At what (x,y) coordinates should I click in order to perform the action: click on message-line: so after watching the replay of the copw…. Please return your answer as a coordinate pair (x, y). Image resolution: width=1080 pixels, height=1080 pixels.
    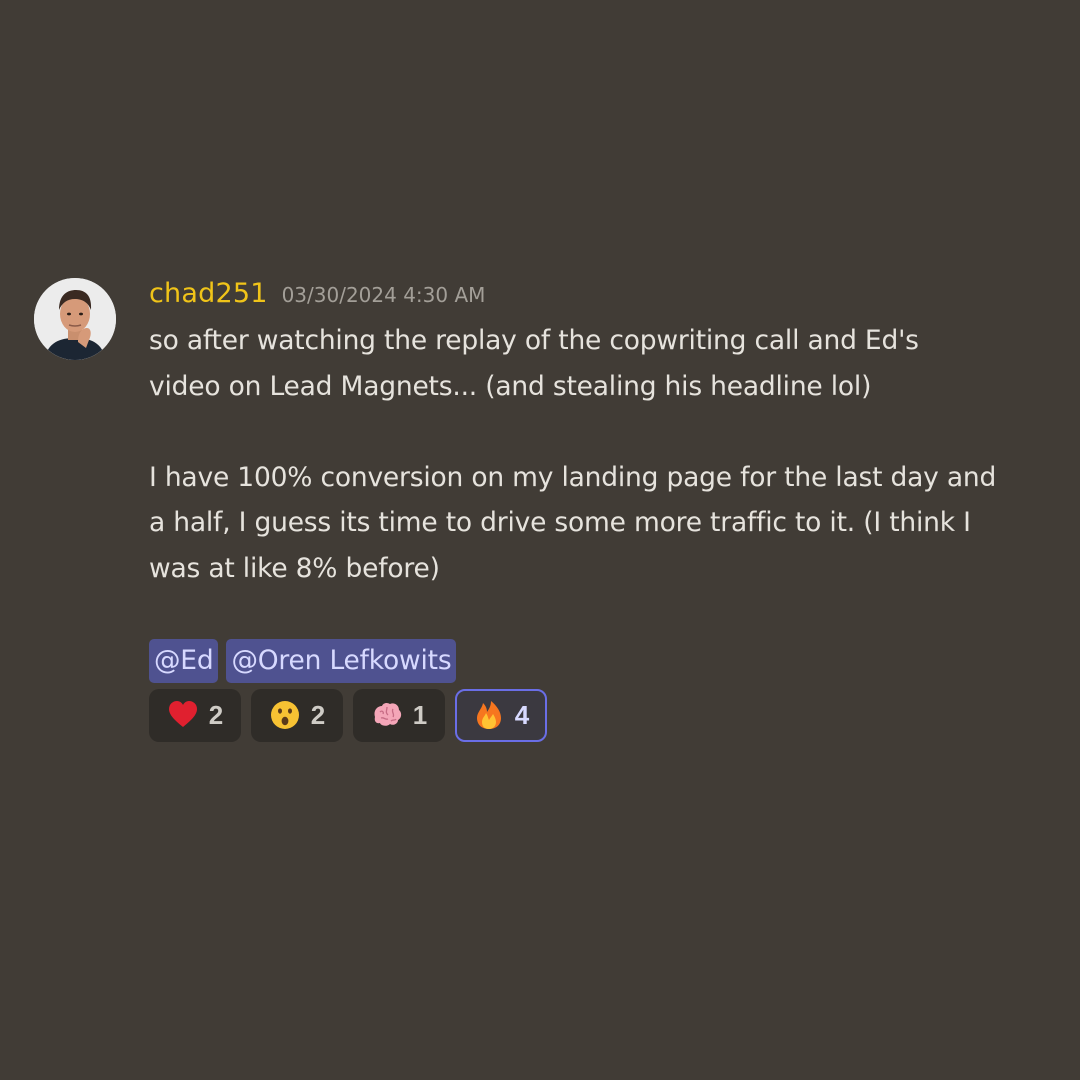
    Looking at the image, I should click on (534, 340).